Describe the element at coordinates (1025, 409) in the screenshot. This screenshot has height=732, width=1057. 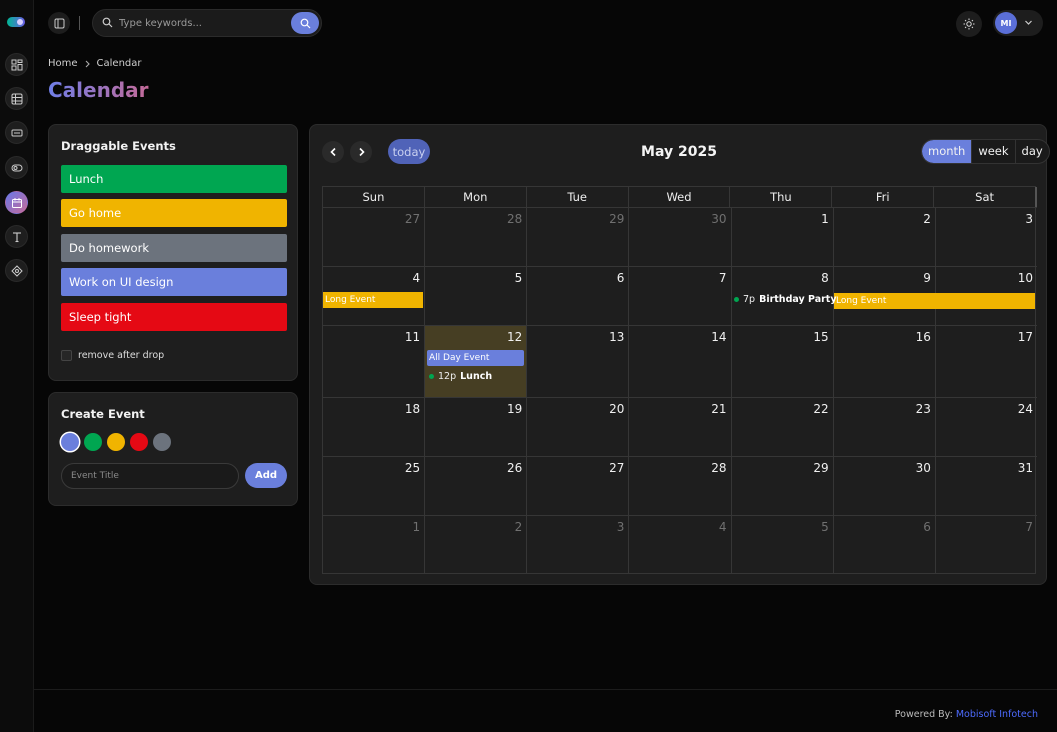
I see `day-number: 24` at that location.